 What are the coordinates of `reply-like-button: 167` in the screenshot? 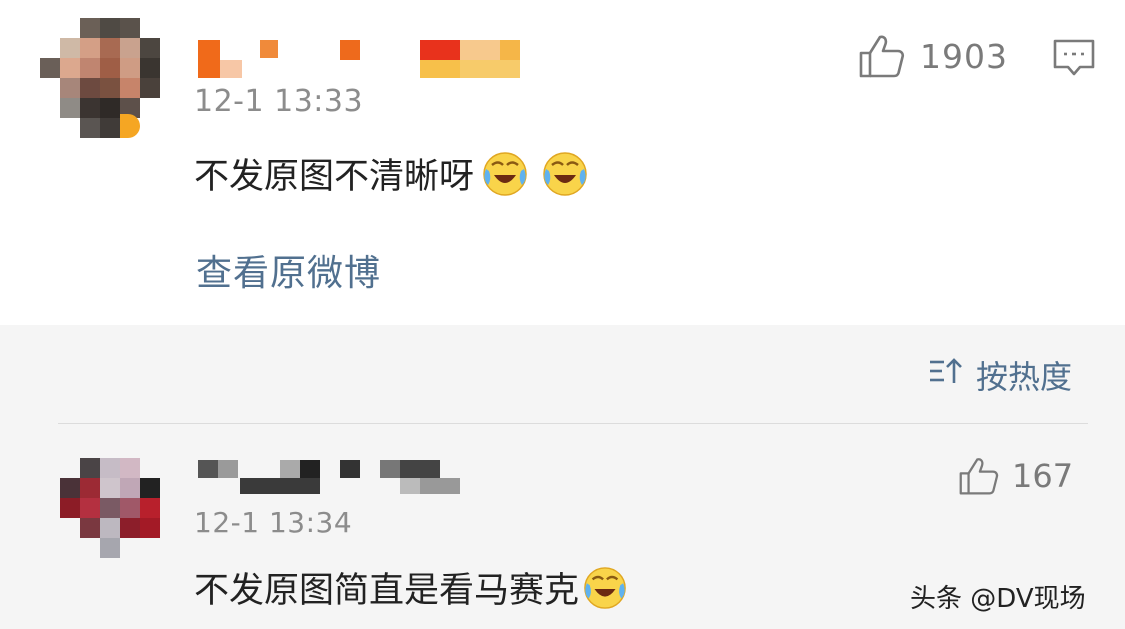 It's located at (1015, 476).